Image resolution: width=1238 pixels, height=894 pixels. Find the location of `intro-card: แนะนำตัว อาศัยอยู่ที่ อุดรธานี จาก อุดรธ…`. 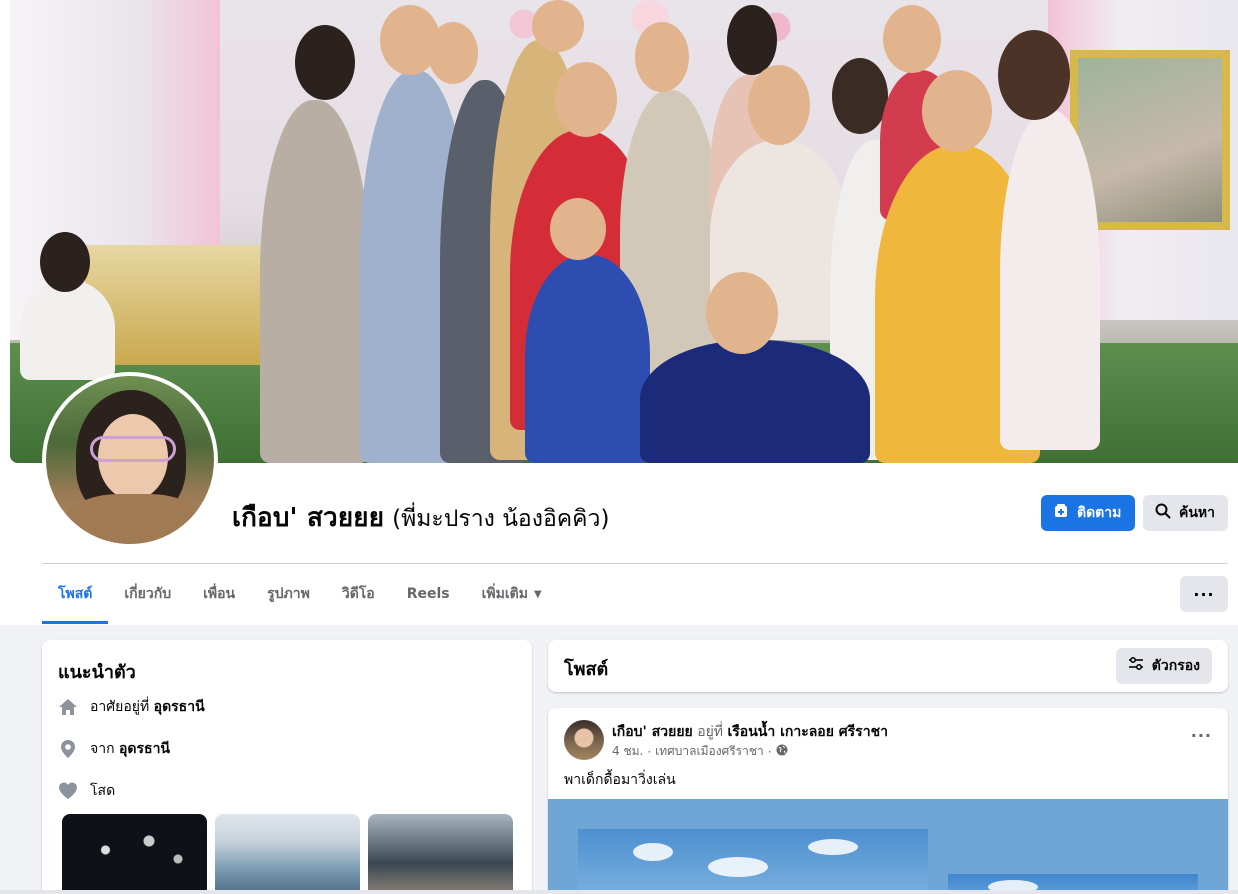

intro-card: แนะนำตัว อาศัยอยู่ที่ อุดรธานี จาก อุดรธ… is located at coordinates (287, 767).